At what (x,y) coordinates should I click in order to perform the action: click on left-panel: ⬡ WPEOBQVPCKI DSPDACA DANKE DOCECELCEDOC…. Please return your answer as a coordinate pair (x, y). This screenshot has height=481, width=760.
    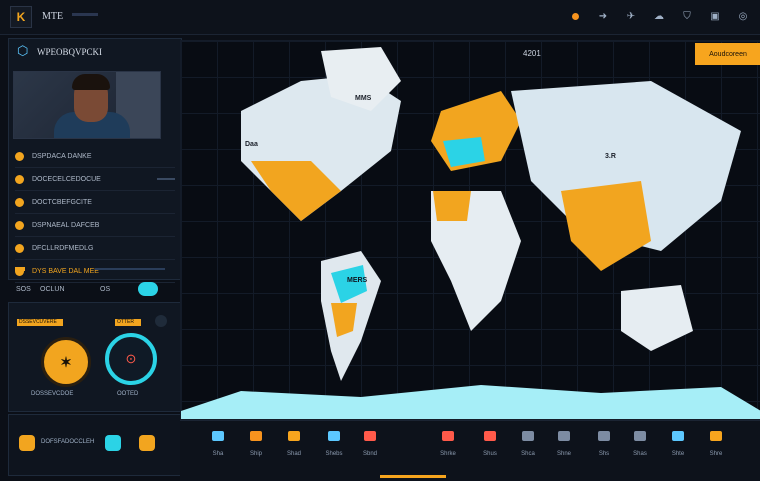
    Looking at the image, I should click on (95, 160).